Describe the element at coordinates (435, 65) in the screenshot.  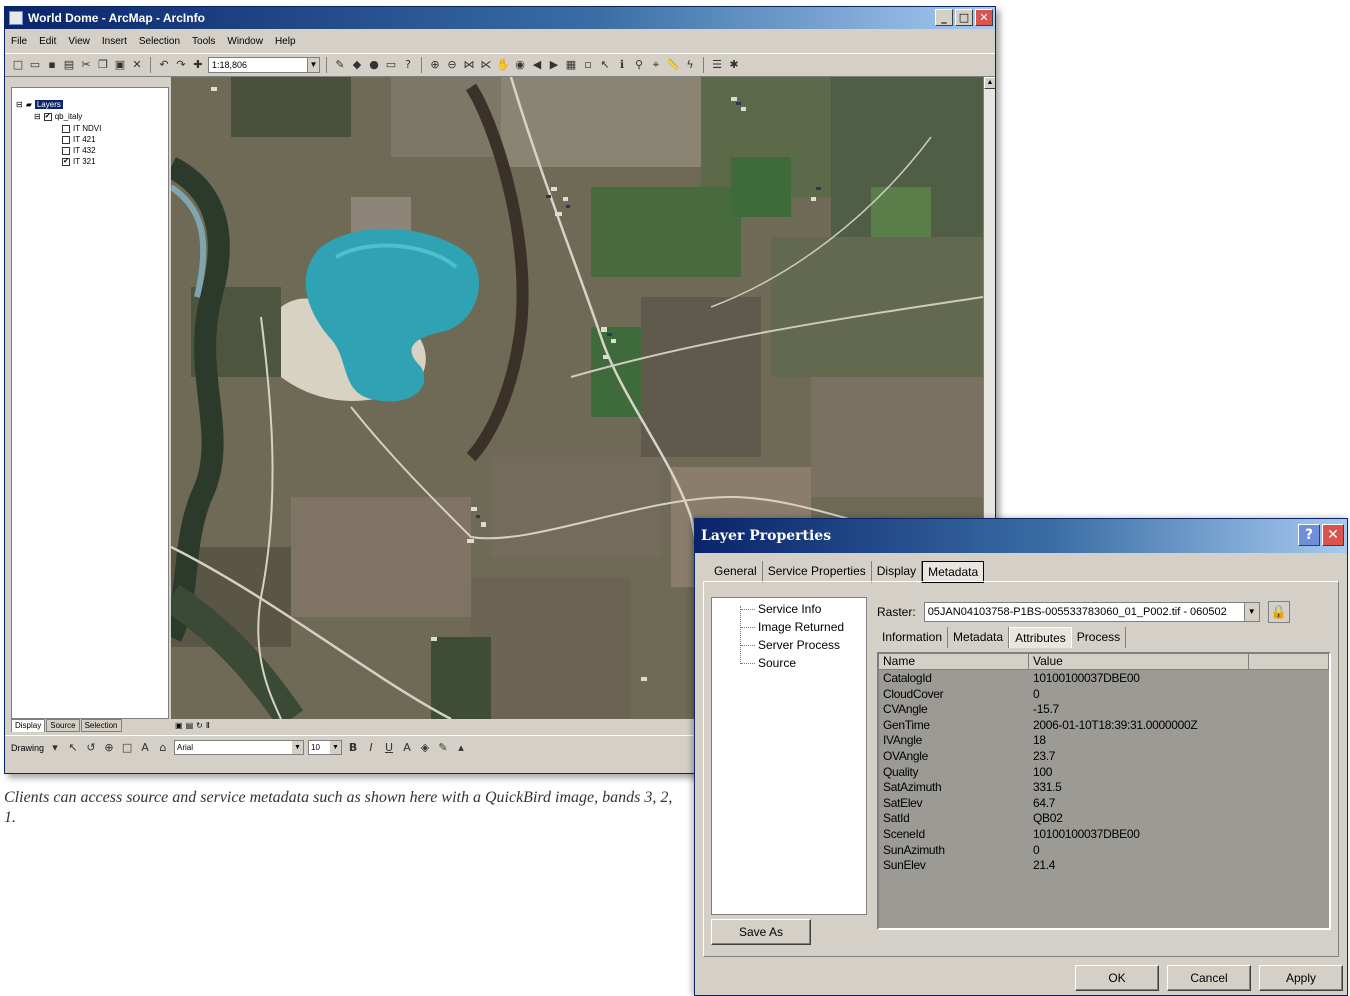
I see `zoom-in-icon: ⊕` at that location.